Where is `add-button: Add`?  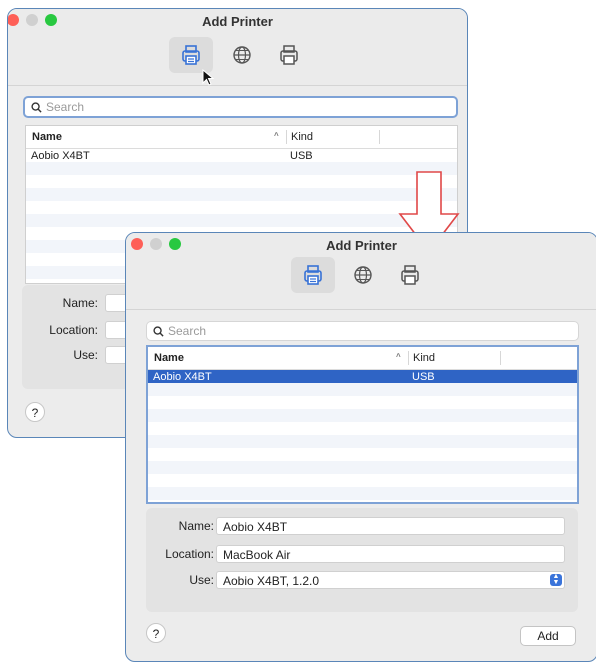 add-button: Add is located at coordinates (548, 636).